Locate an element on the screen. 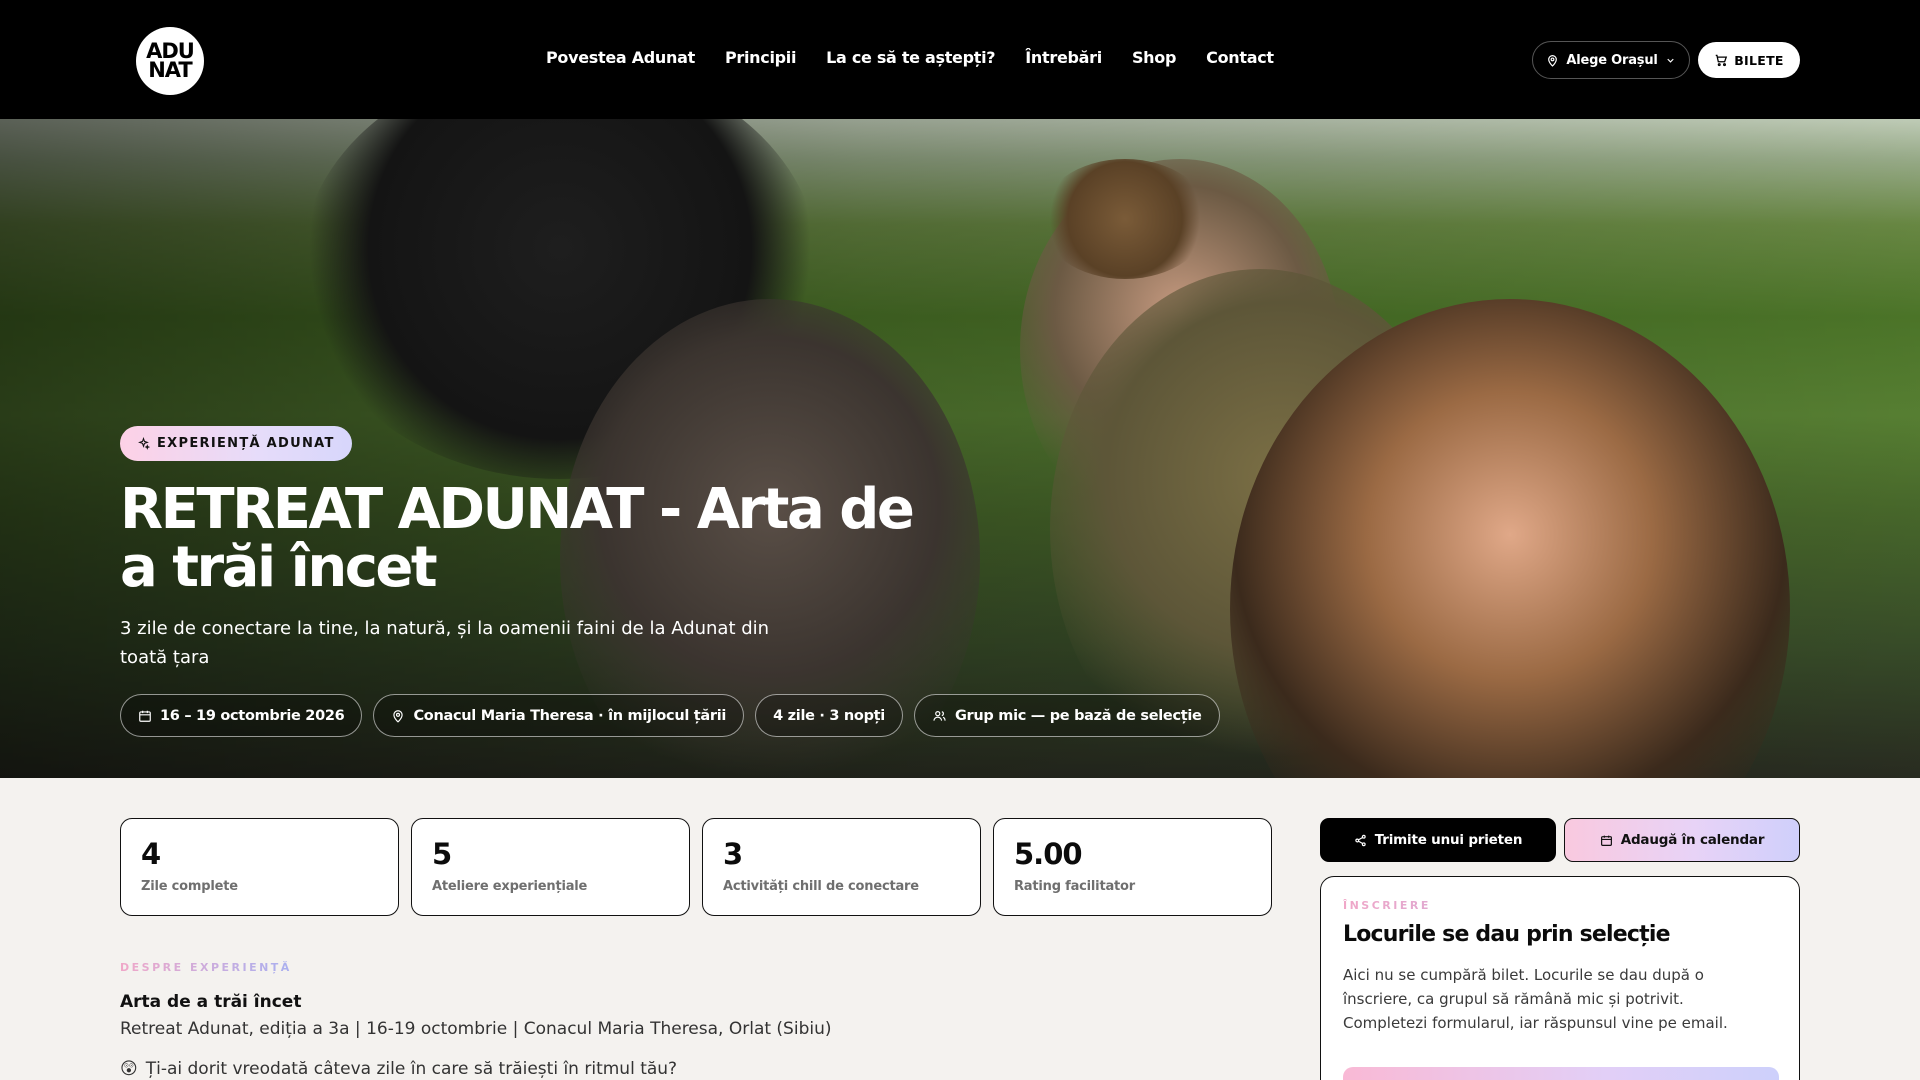 Image resolution: width=1920 pixels, height=1080 pixels. registration-kicker: ÎNSCRIERE is located at coordinates (1560, 905).